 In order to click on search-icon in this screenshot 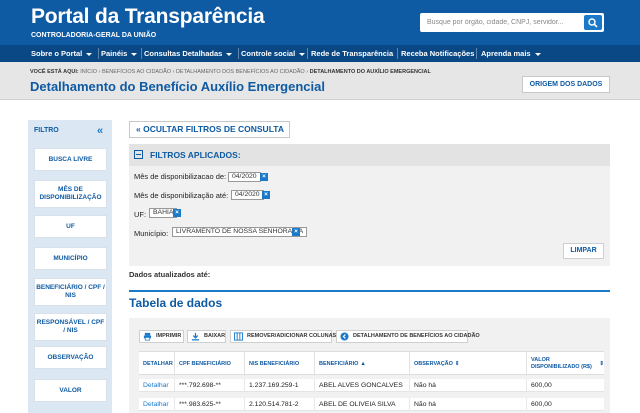, I will do `click(593, 23)`.